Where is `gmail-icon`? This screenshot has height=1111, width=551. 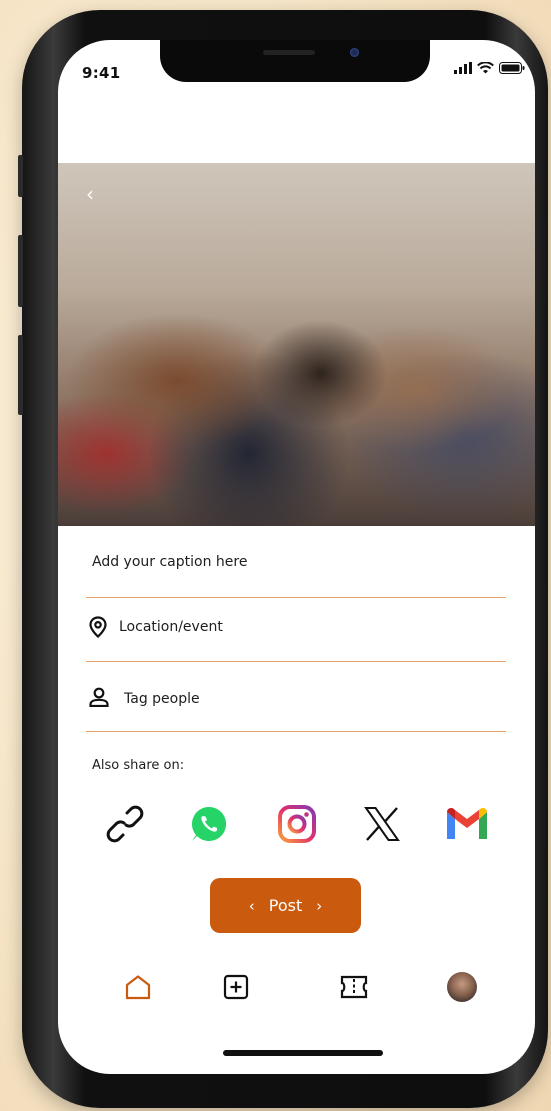
gmail-icon is located at coordinates (467, 824).